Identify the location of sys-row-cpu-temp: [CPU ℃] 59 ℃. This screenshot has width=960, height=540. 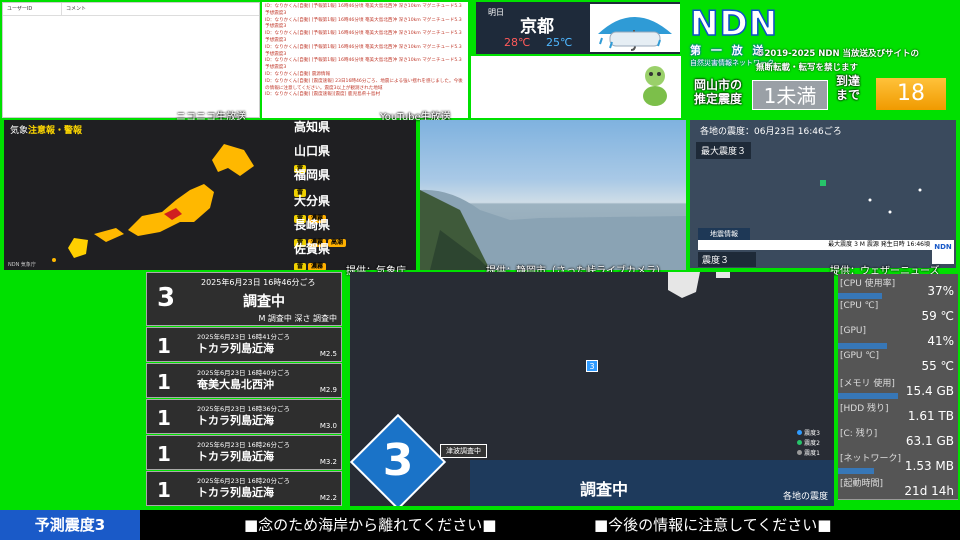
(898, 312).